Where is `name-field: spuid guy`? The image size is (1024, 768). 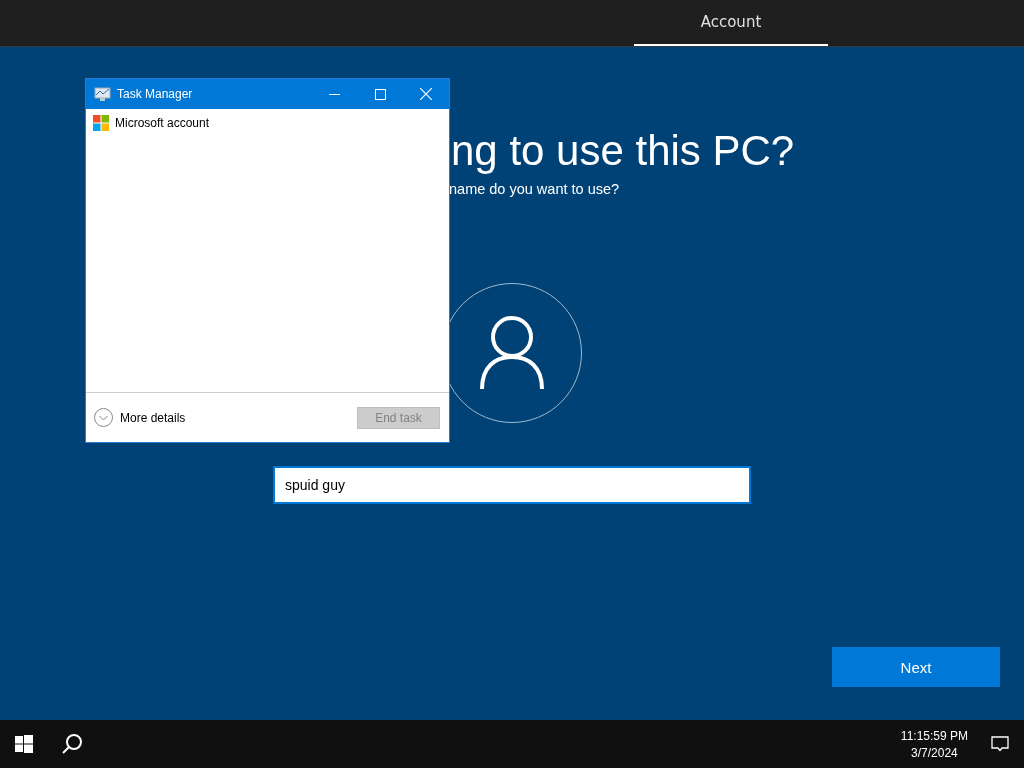 name-field: spuid guy is located at coordinates (512, 485).